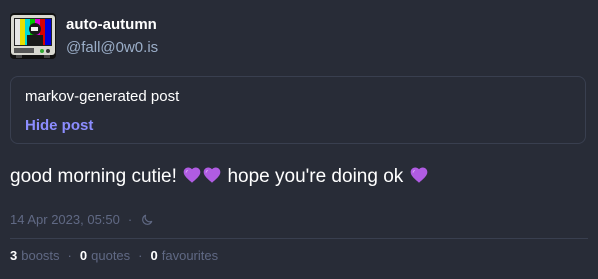 Image resolution: width=598 pixels, height=279 pixels. Describe the element at coordinates (190, 255) in the screenshot. I see `favourites-label: favourites` at that location.